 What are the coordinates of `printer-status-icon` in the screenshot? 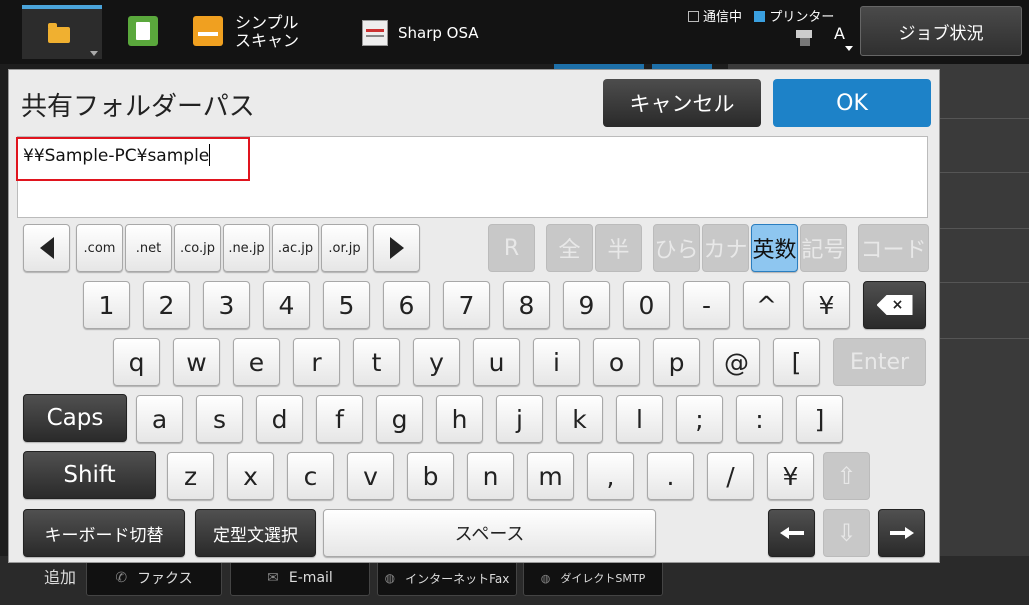 It's located at (805, 36).